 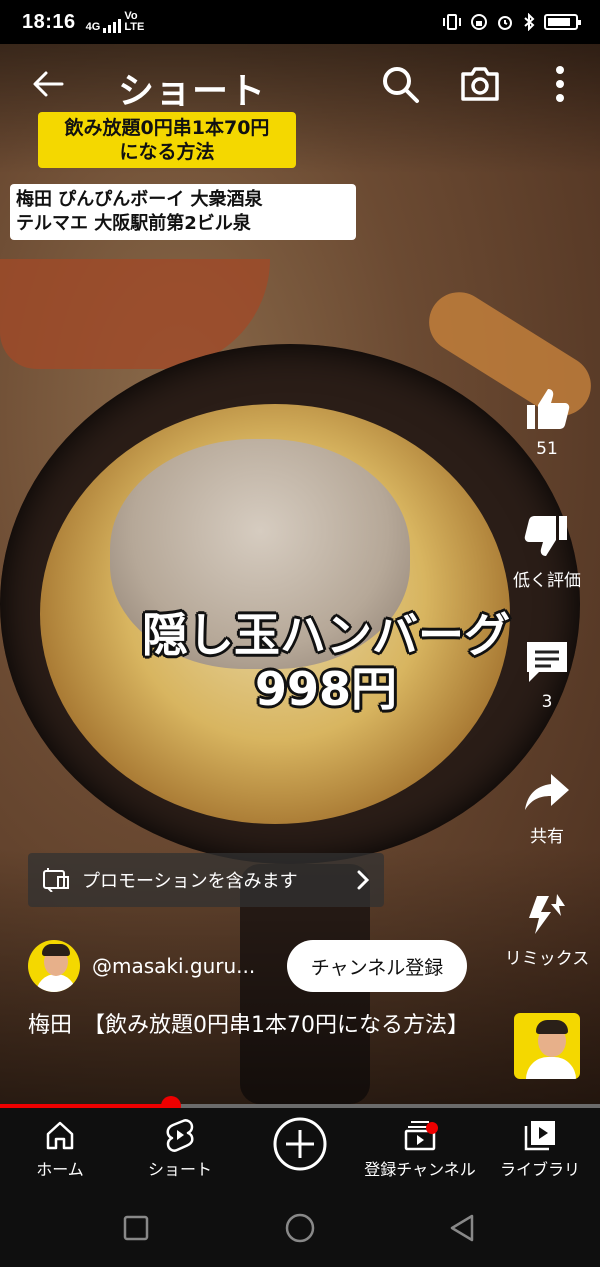 I want to click on nav-home: ホーム, so click(x=60, y=1149).